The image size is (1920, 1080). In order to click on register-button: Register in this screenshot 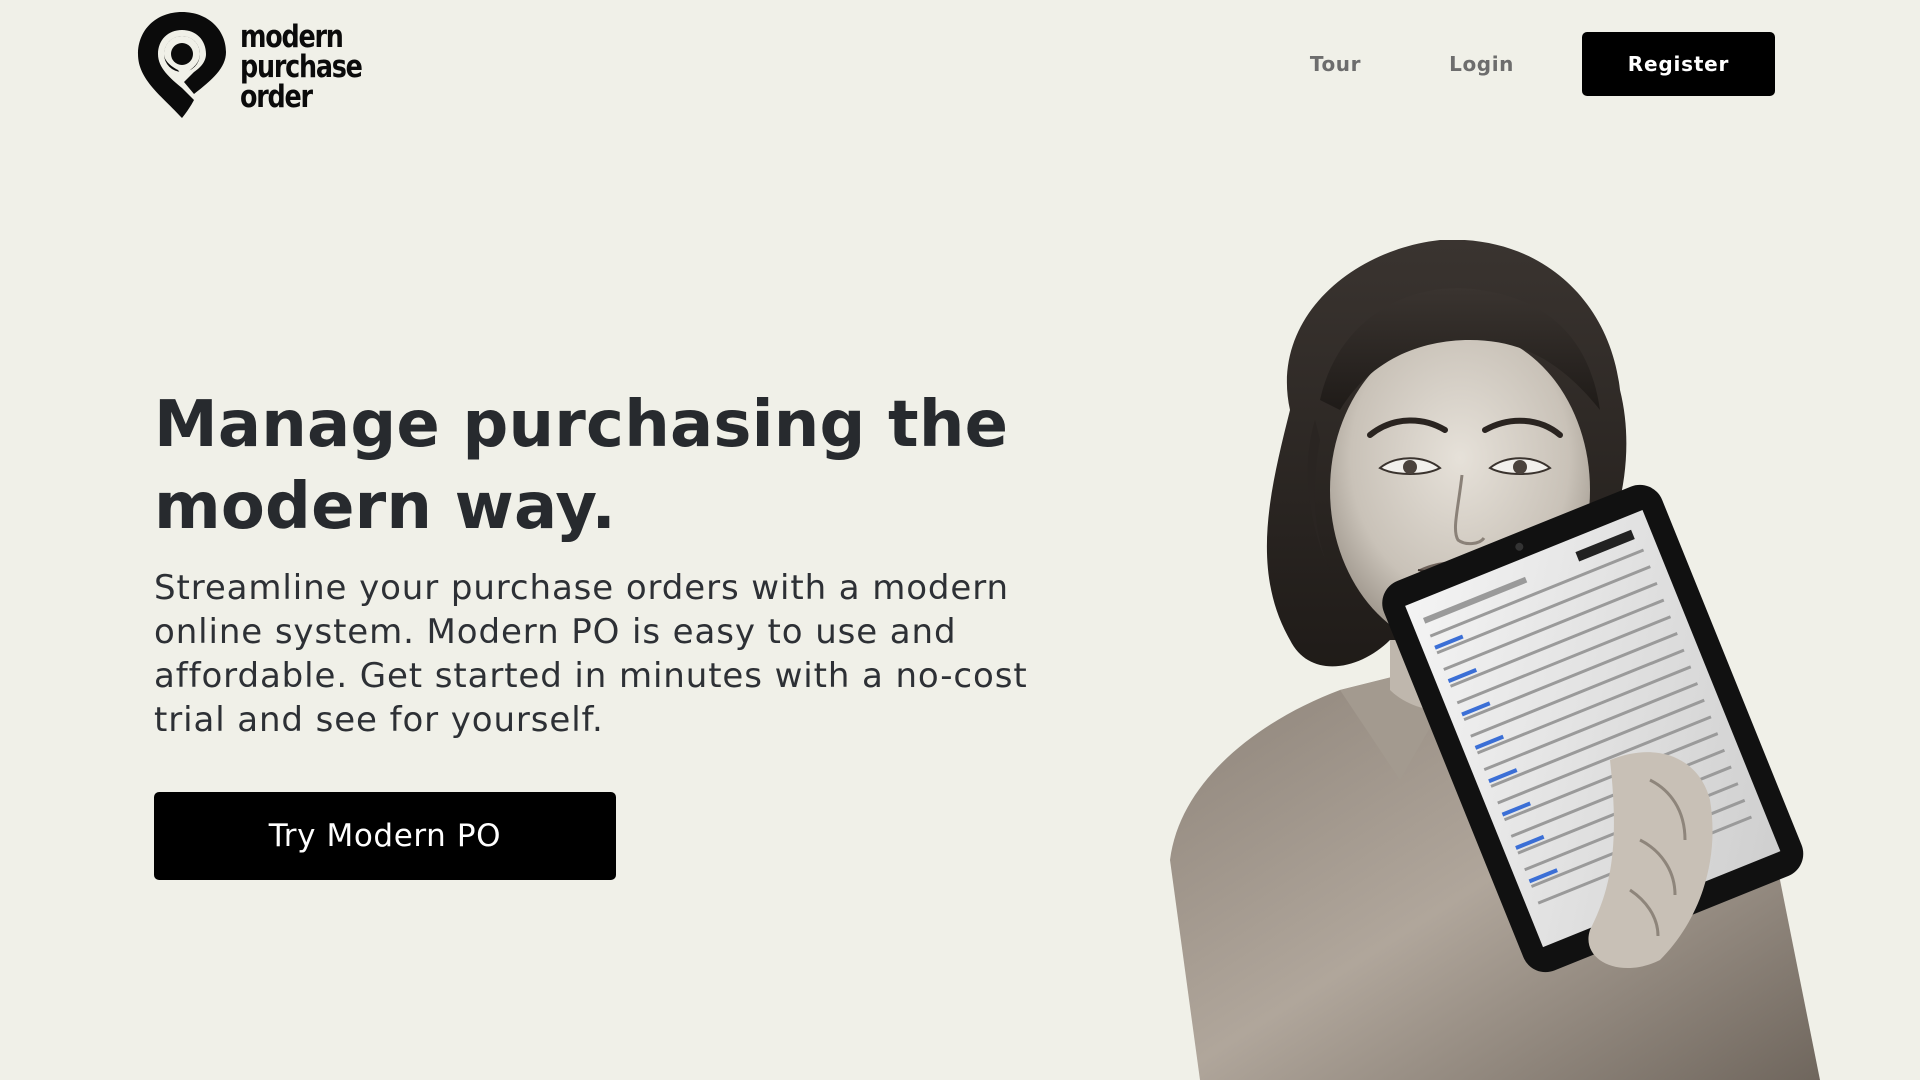, I will do `click(1678, 64)`.